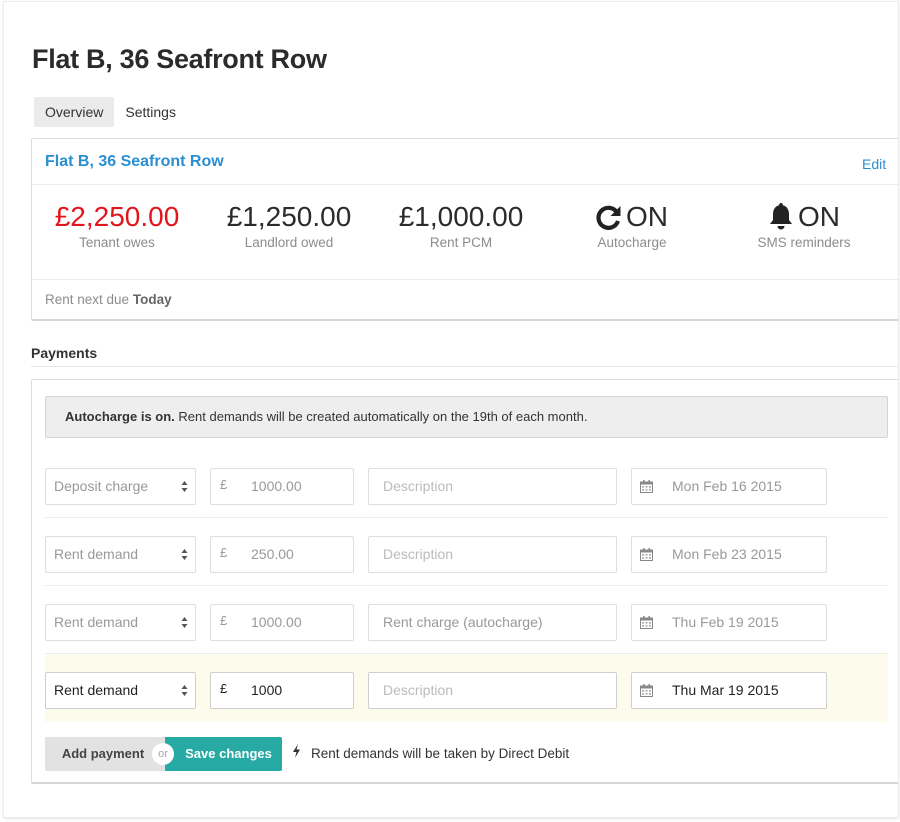  I want to click on sms-status: ON, so click(819, 216).